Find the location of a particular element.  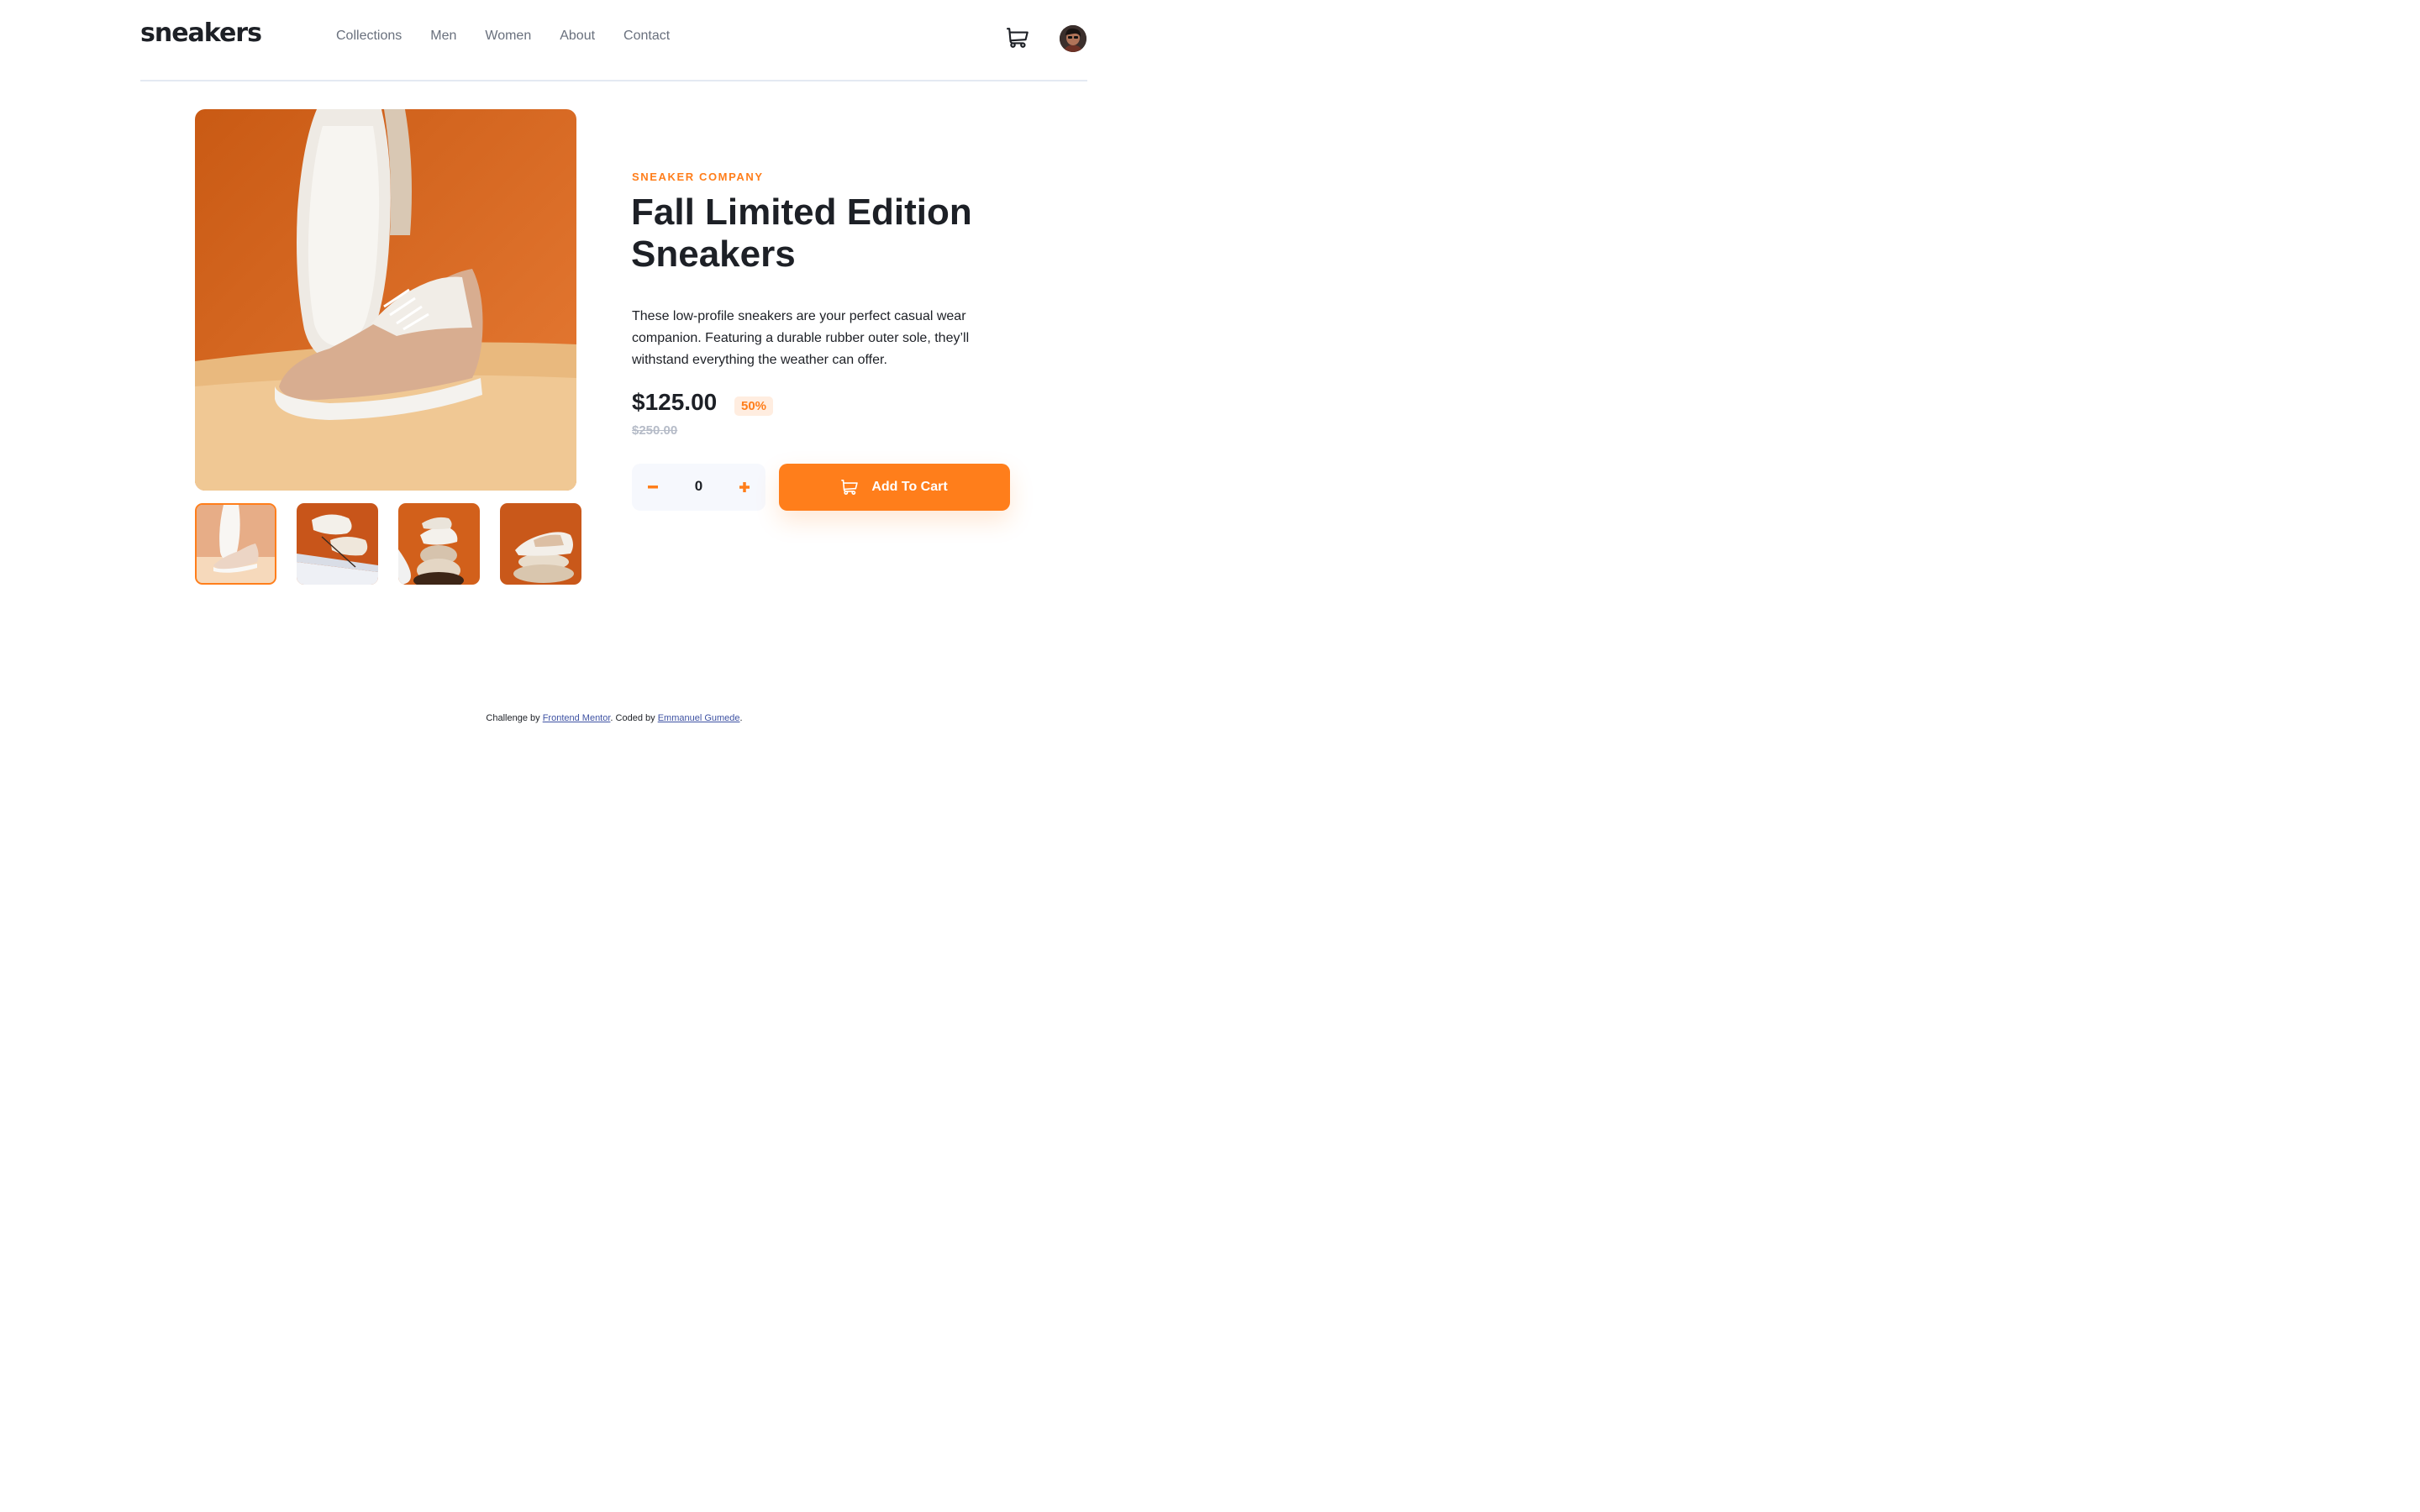

add-to-cart-label: Add To Cart is located at coordinates (909, 487).